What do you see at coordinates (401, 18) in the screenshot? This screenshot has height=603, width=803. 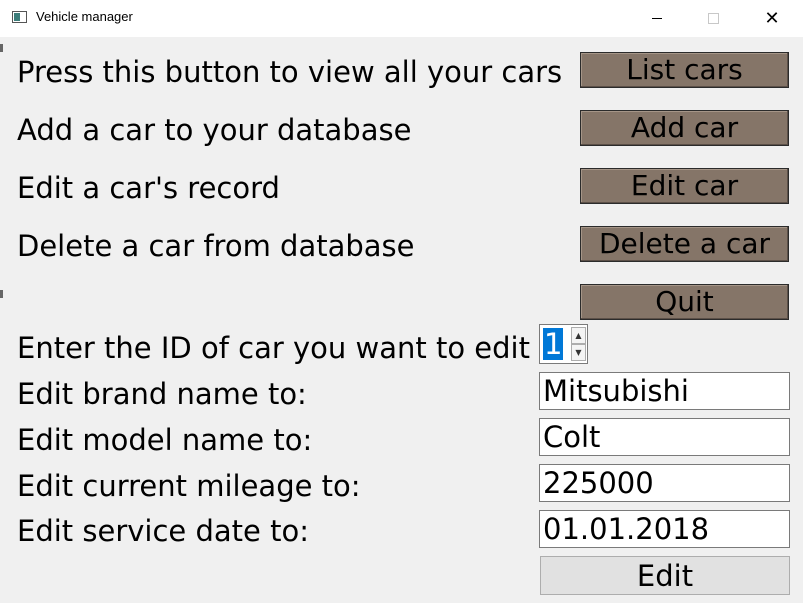 I see `title-bar: Vehicle manager ✕` at bounding box center [401, 18].